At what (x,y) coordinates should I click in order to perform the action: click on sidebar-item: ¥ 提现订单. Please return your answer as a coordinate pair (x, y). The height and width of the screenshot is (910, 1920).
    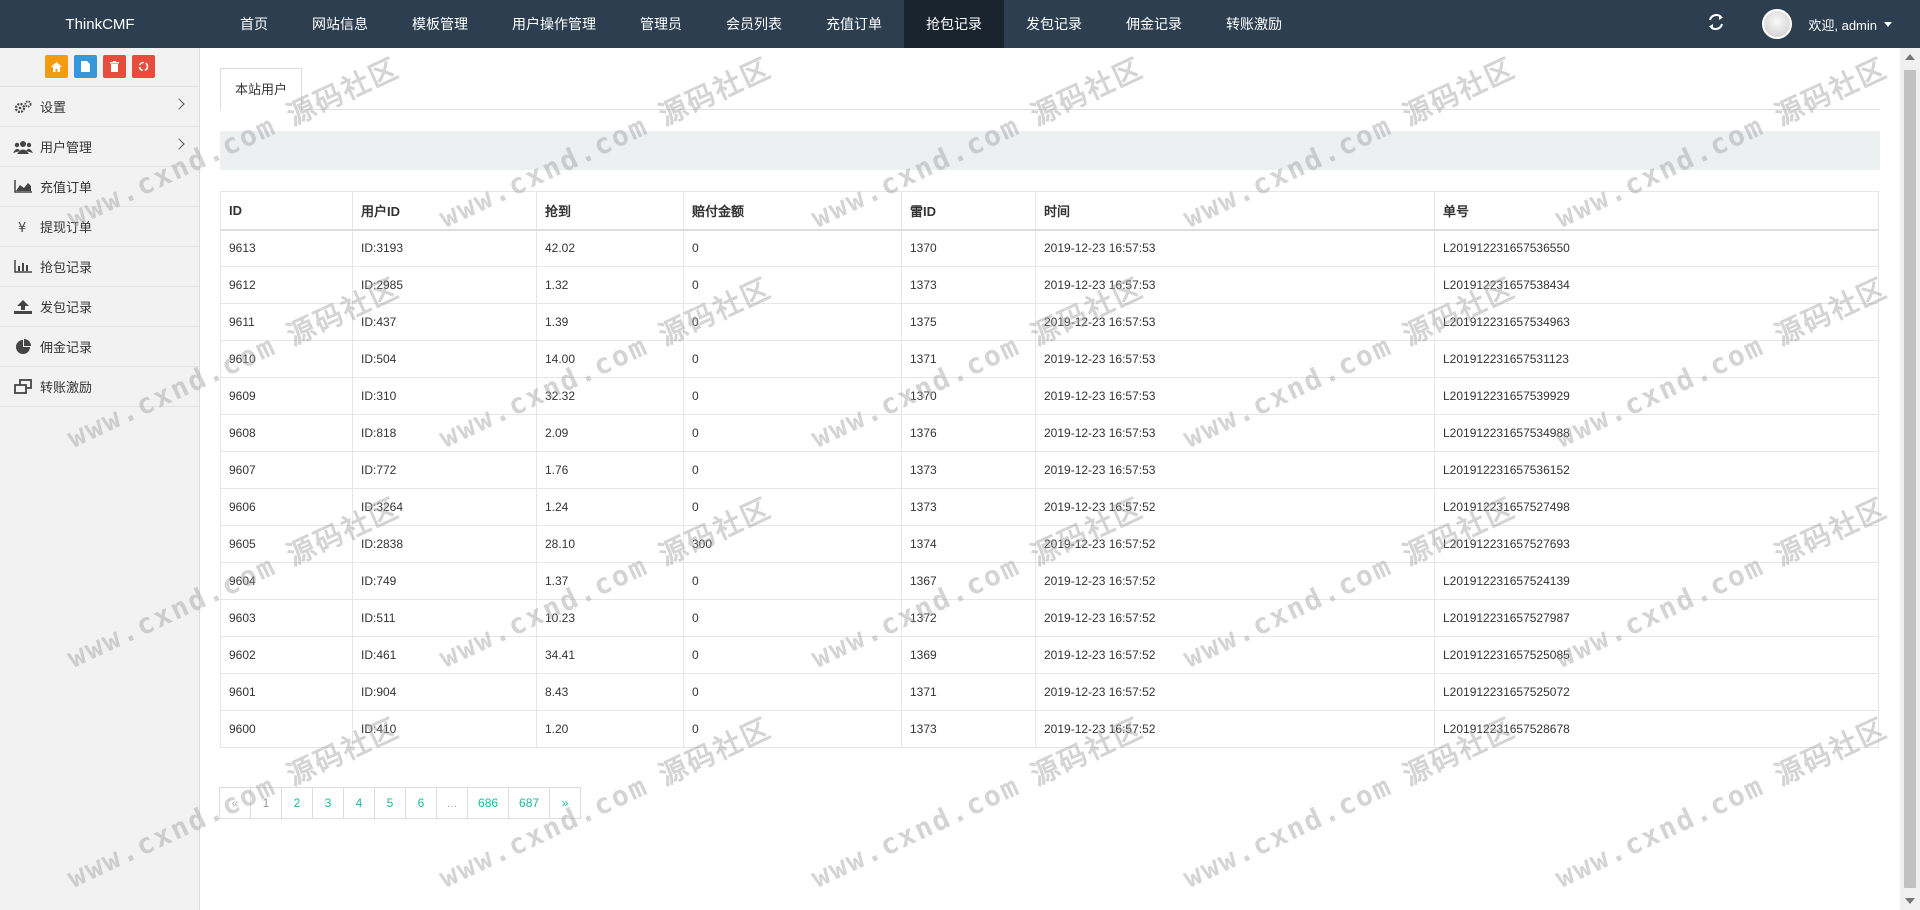
    Looking at the image, I should click on (99, 227).